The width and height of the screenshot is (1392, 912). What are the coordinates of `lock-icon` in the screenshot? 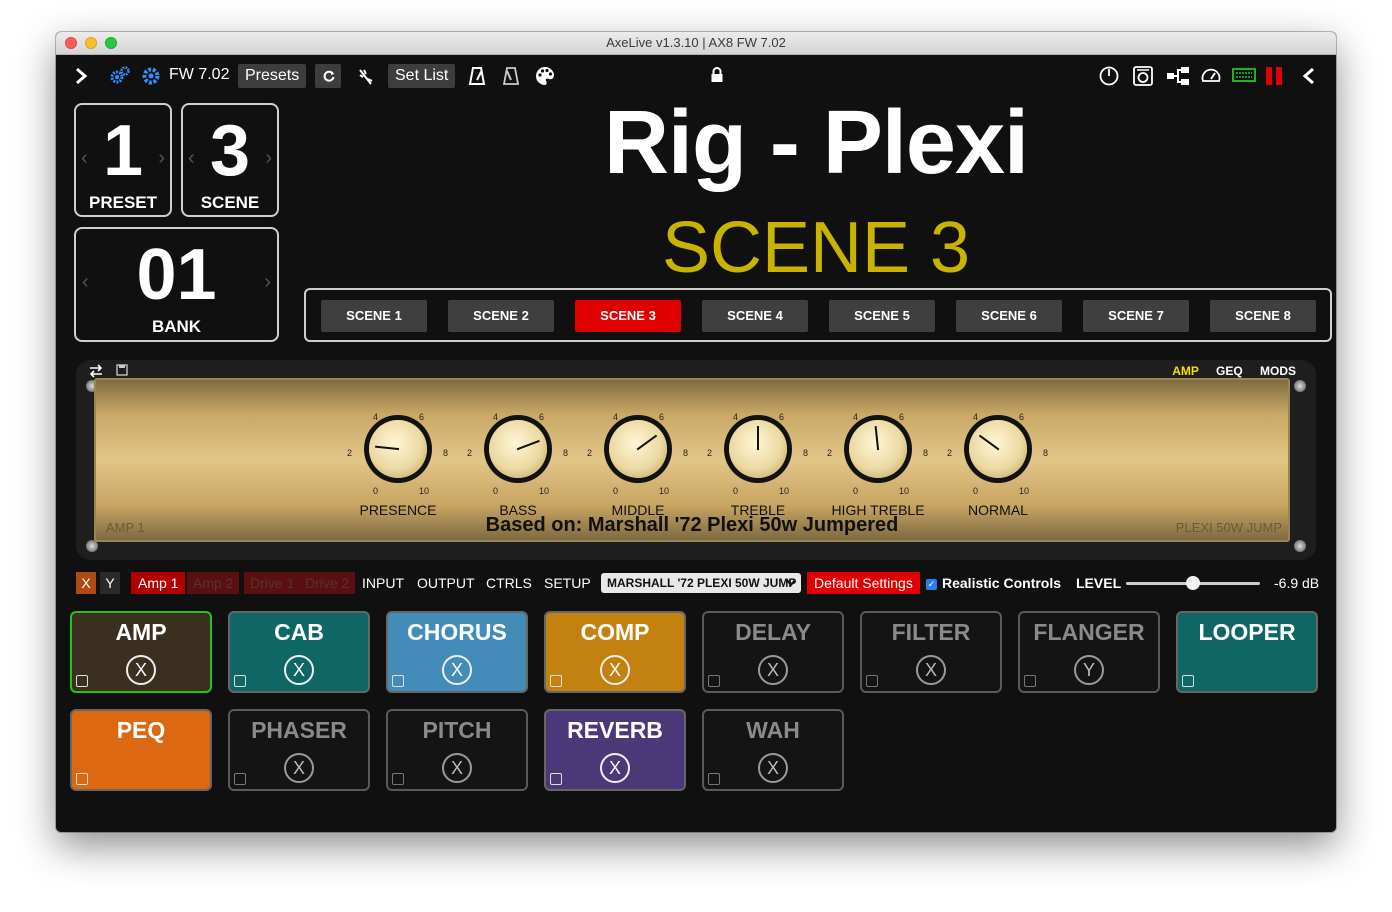 It's located at (717, 75).